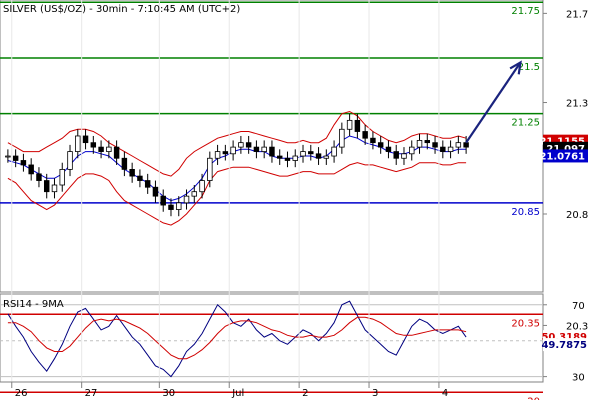  I want to click on price-tags: 21.115521.09721.0761, so click(563, 148).